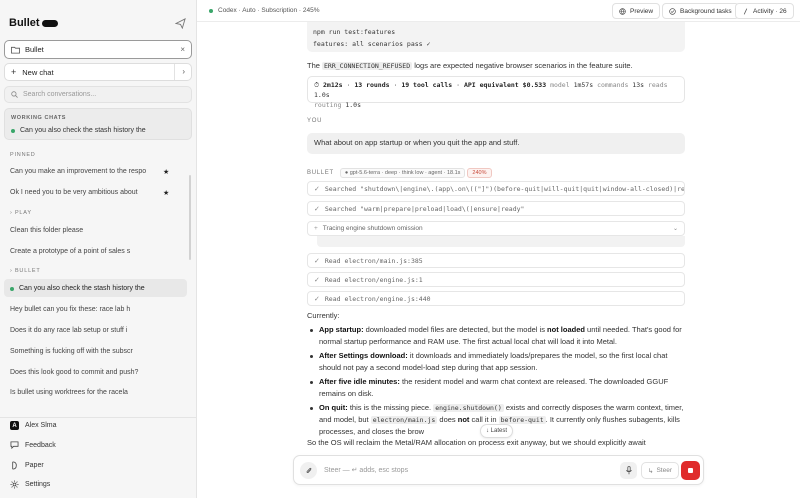 The image size is (800, 498). Describe the element at coordinates (651, 471) in the screenshot. I see `return-icon: ↳` at that location.